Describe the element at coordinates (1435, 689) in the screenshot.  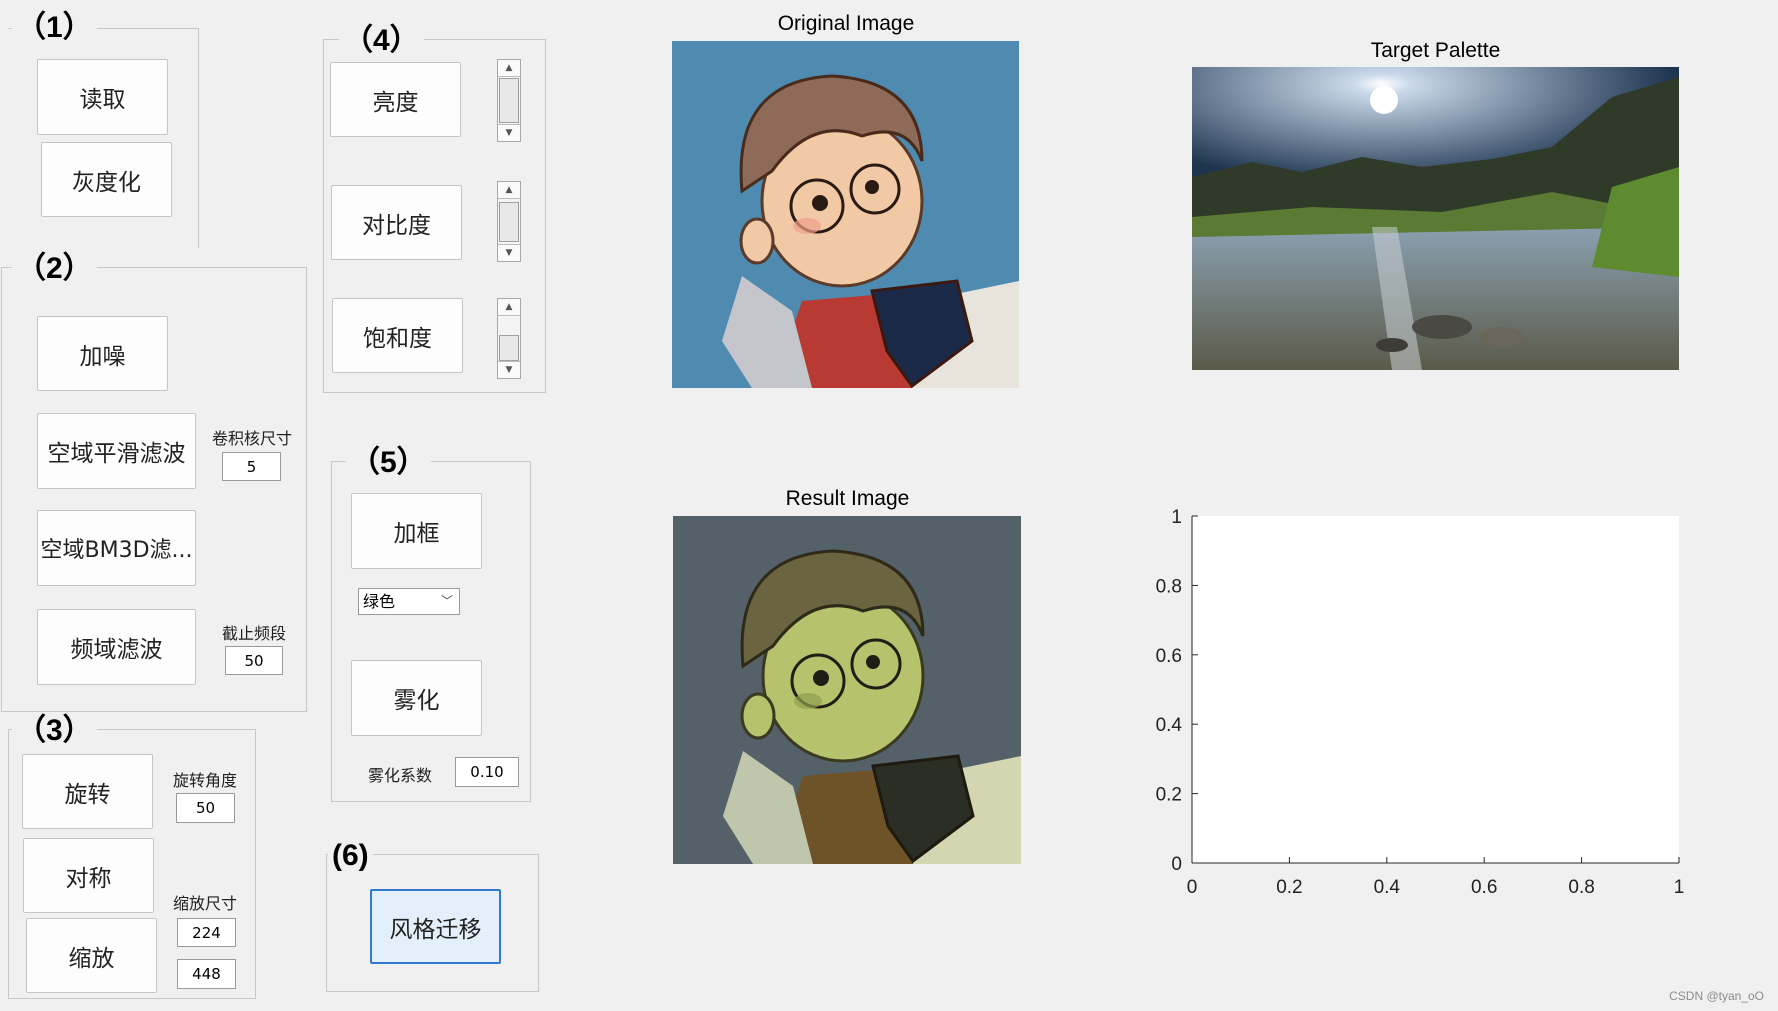
I see `plot-area` at that location.